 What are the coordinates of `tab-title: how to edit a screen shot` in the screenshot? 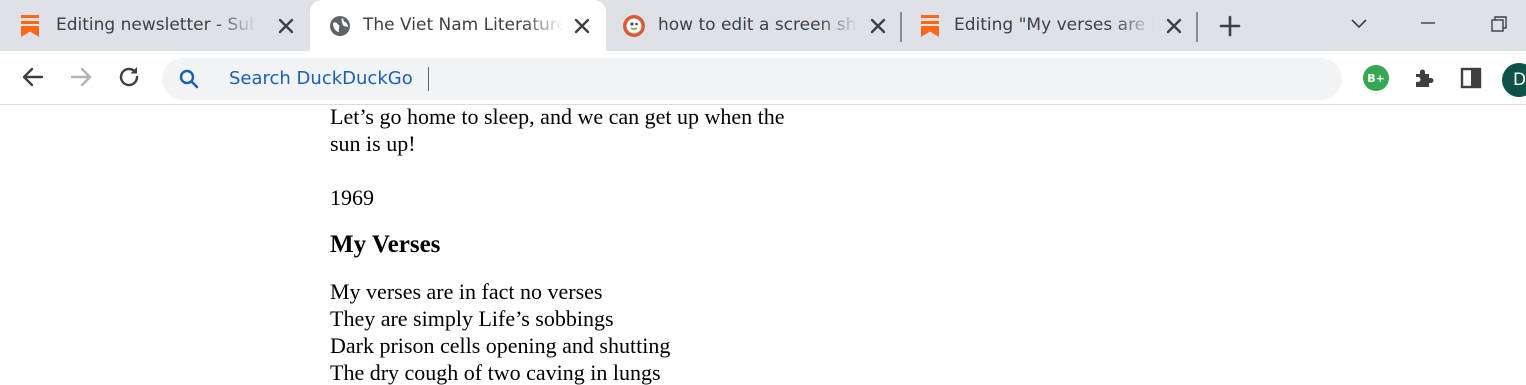 It's located at (758, 25).